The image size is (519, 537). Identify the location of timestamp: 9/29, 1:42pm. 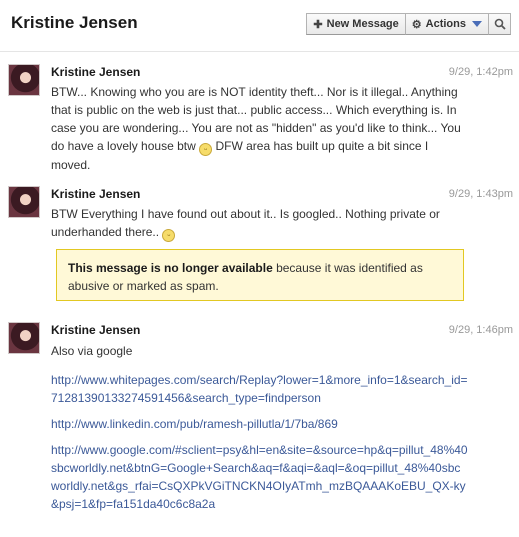
(480, 72).